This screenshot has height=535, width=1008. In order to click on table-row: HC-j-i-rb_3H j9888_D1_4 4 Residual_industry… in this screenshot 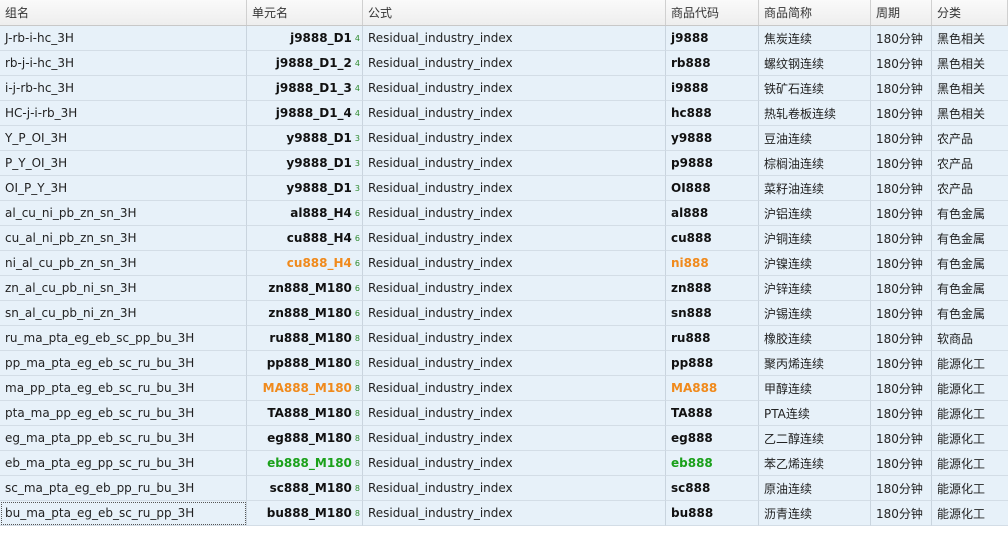, I will do `click(504, 113)`.